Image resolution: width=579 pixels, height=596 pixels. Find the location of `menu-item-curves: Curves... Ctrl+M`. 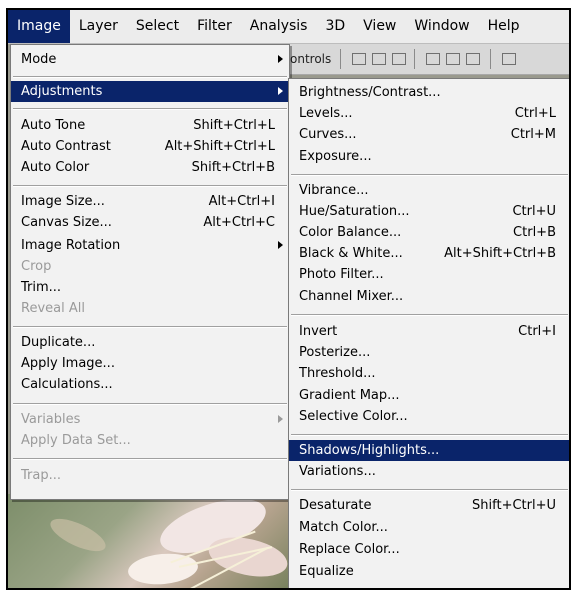

menu-item-curves: Curves... Ctrl+M is located at coordinates (429, 134).